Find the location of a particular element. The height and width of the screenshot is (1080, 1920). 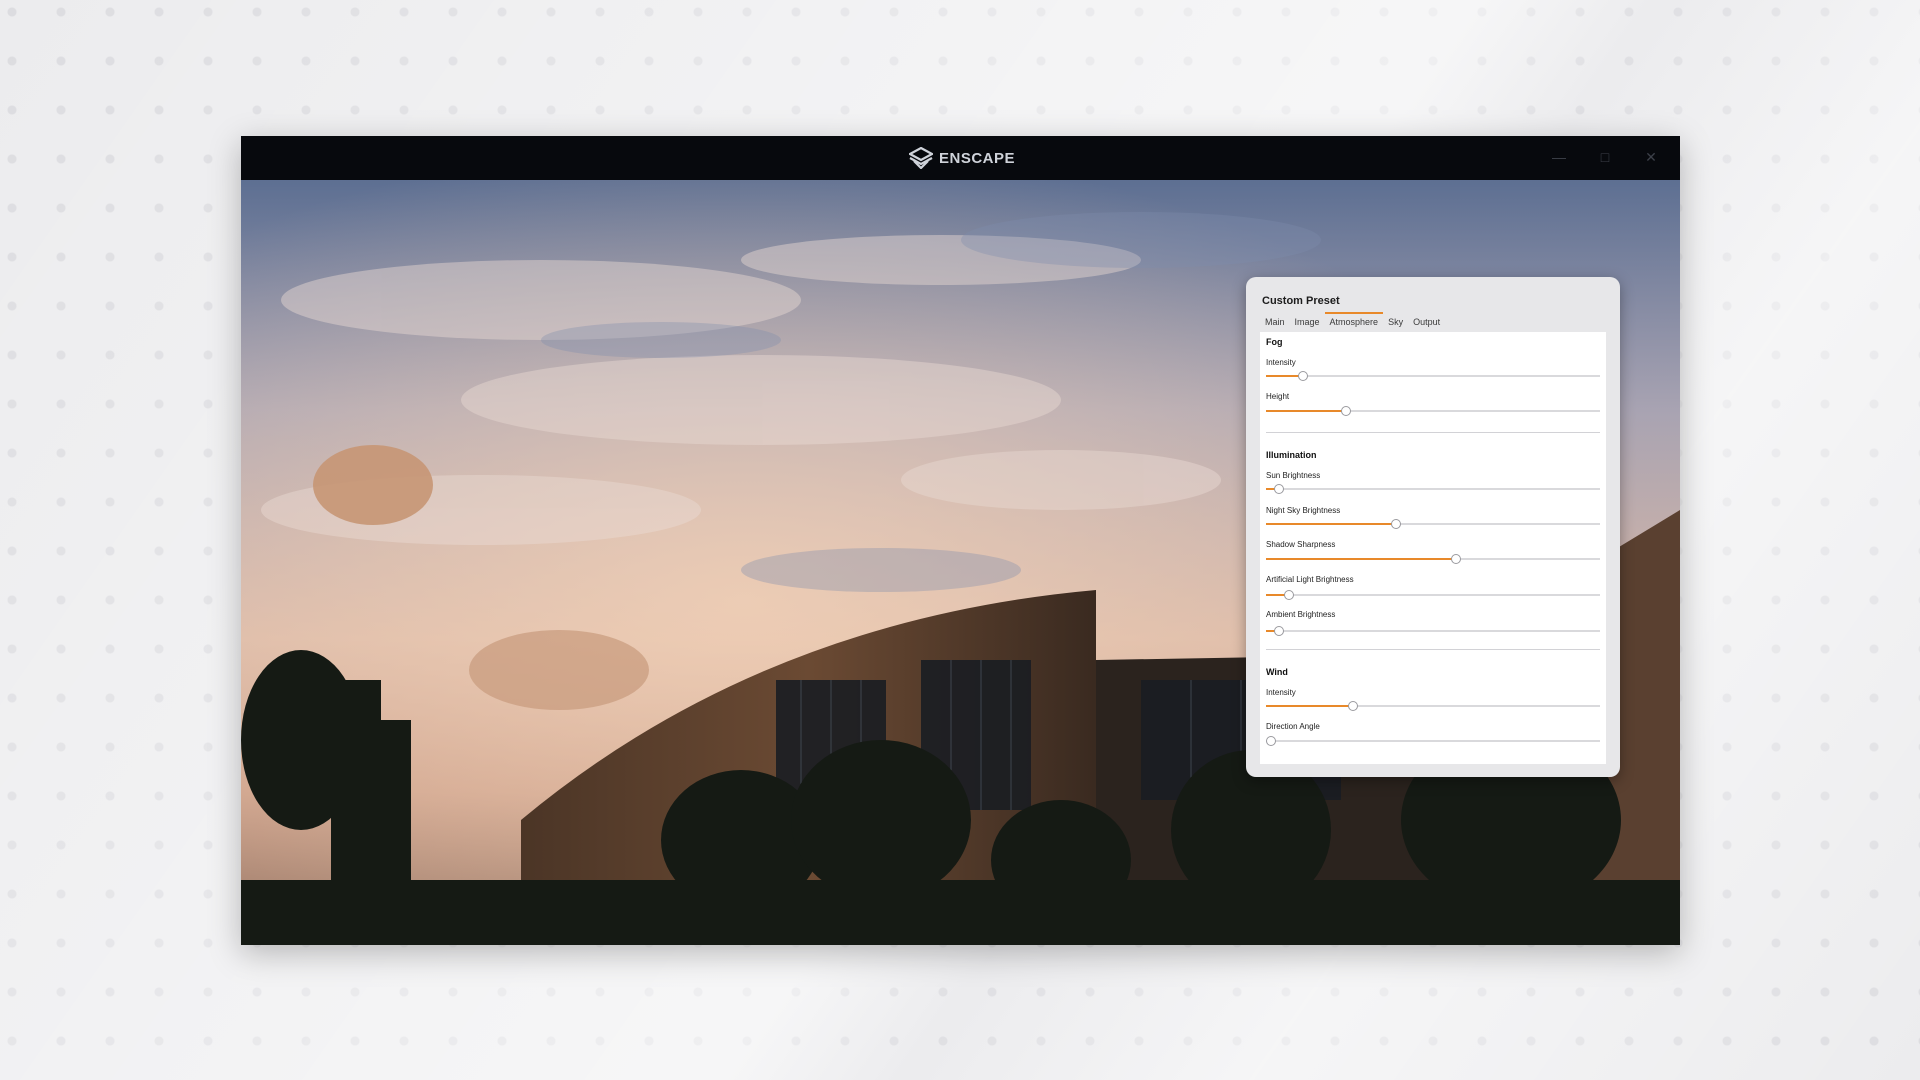

sun-brightness-label: Sun Brightness is located at coordinates (1293, 475).